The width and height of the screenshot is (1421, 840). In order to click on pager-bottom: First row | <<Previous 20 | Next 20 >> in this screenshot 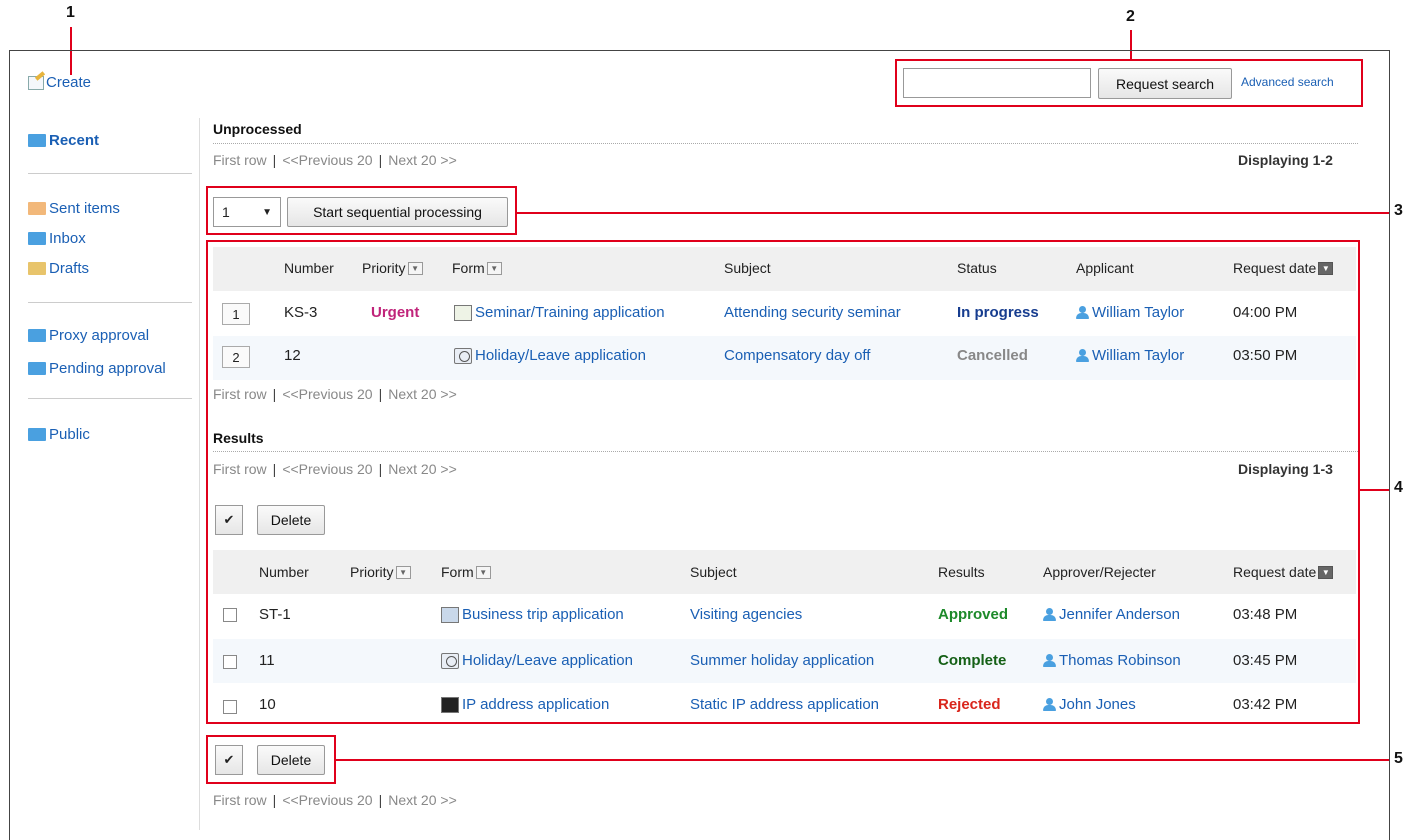, I will do `click(335, 800)`.